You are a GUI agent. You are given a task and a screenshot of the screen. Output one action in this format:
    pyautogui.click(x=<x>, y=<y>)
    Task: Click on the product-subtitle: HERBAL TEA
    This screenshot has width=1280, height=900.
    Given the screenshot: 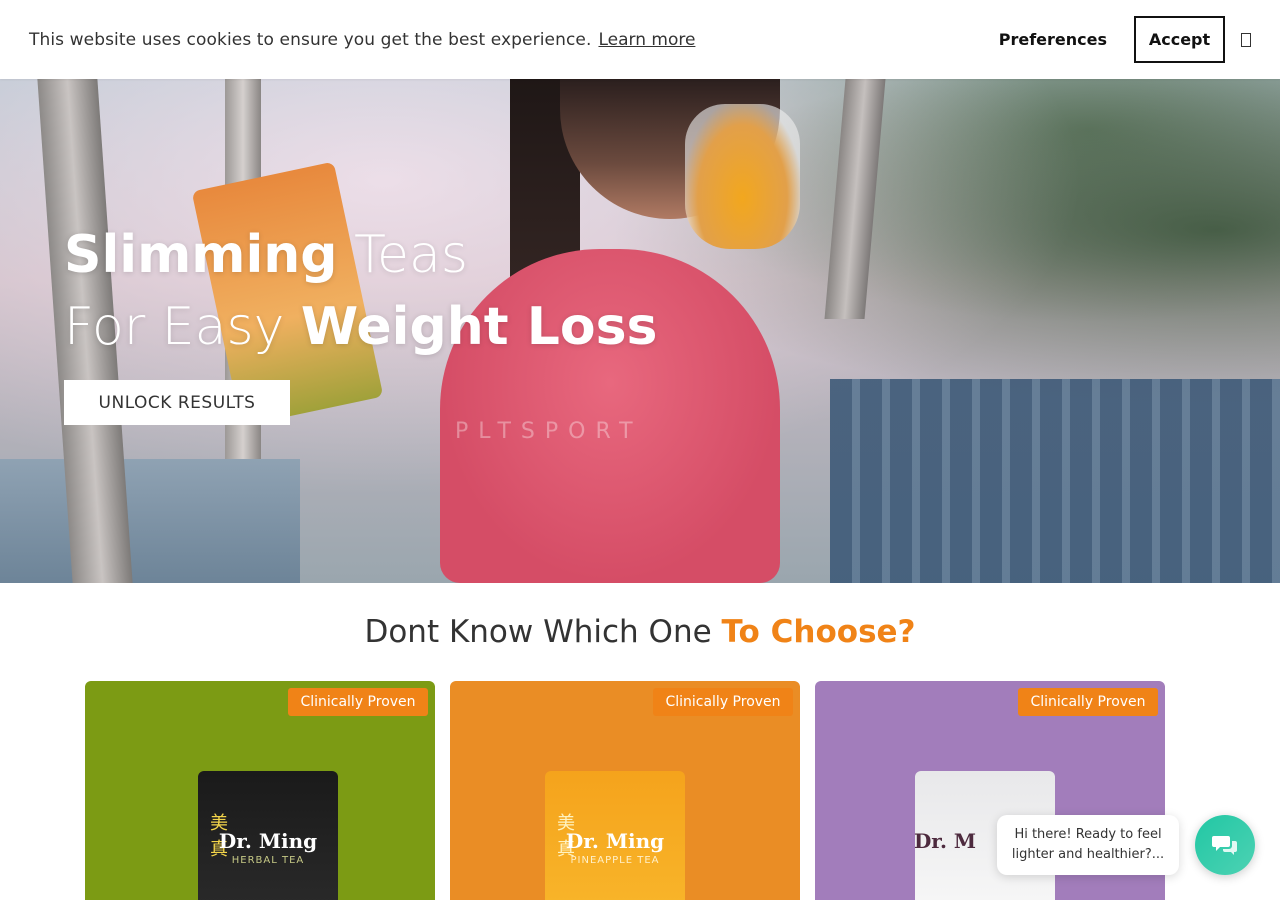 What is the action you would take?
    pyautogui.click(x=268, y=860)
    